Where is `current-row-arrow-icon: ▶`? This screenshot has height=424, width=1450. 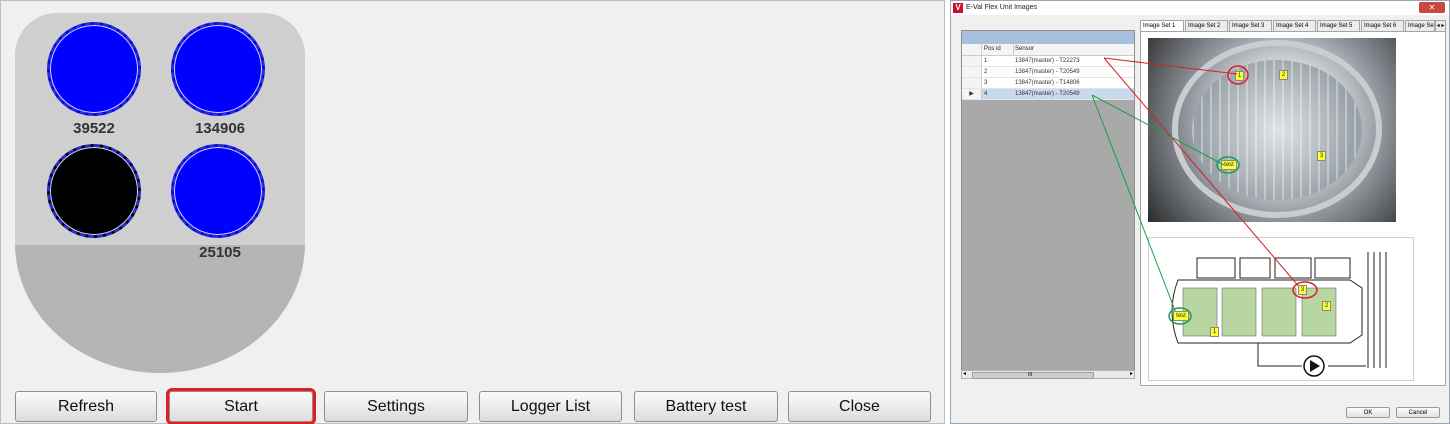 current-row-arrow-icon: ▶ is located at coordinates (972, 94).